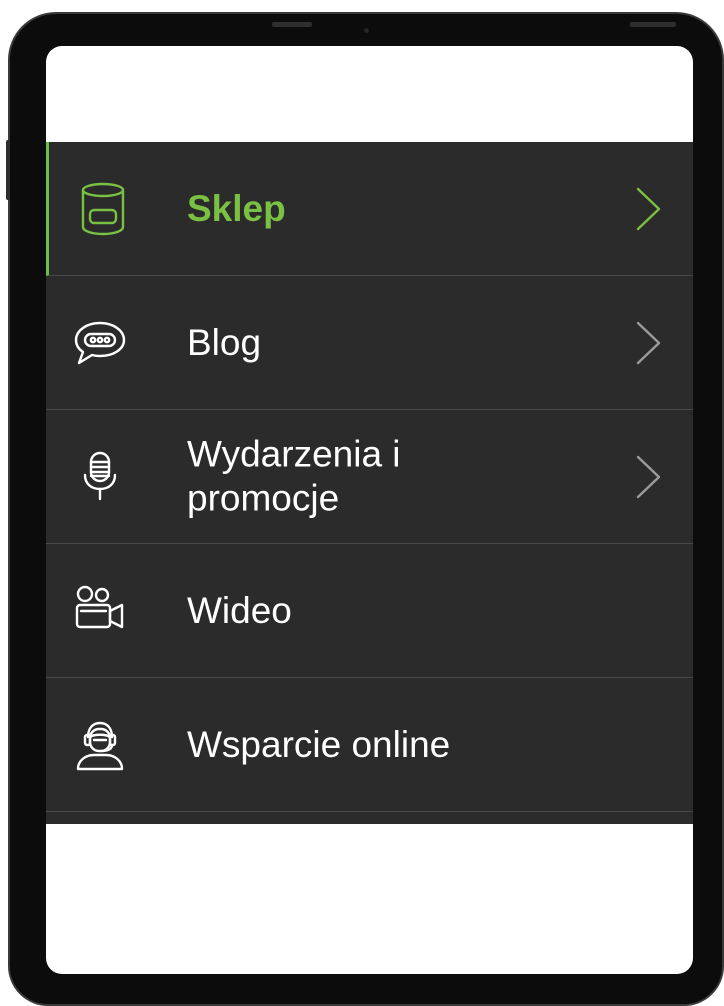  I want to click on menu-item-wydarzenia: Wydarzenia i promocje, so click(369, 477).